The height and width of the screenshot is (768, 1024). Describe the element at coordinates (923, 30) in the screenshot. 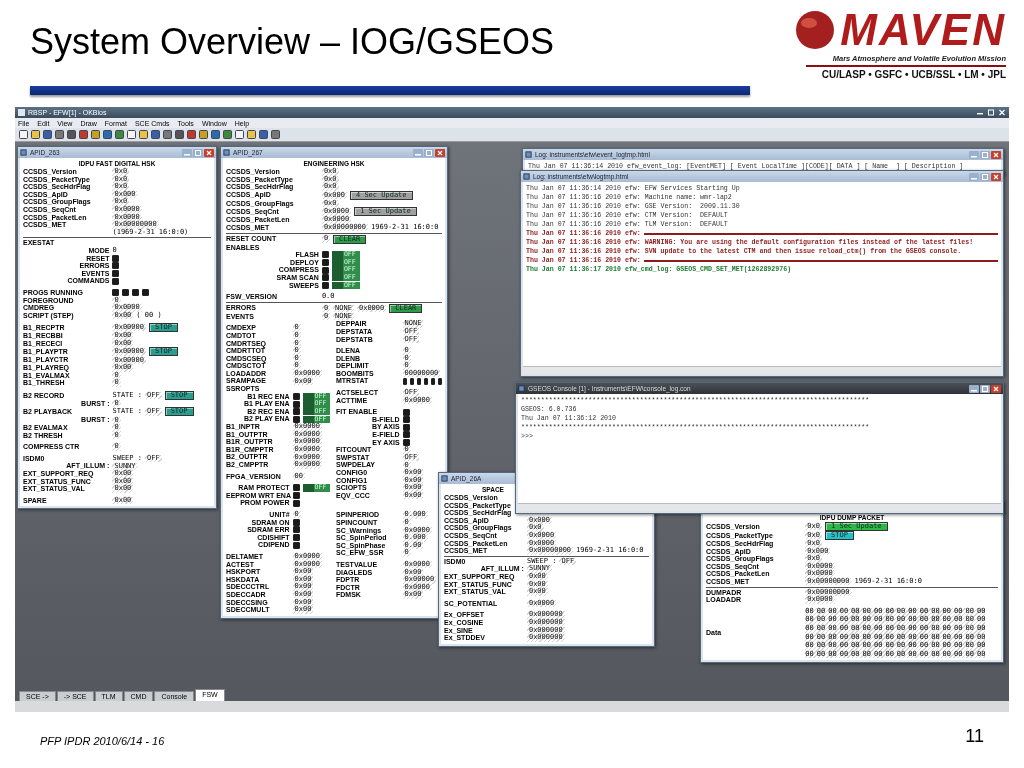

I see `logo-wordmark: MAVEN` at that location.